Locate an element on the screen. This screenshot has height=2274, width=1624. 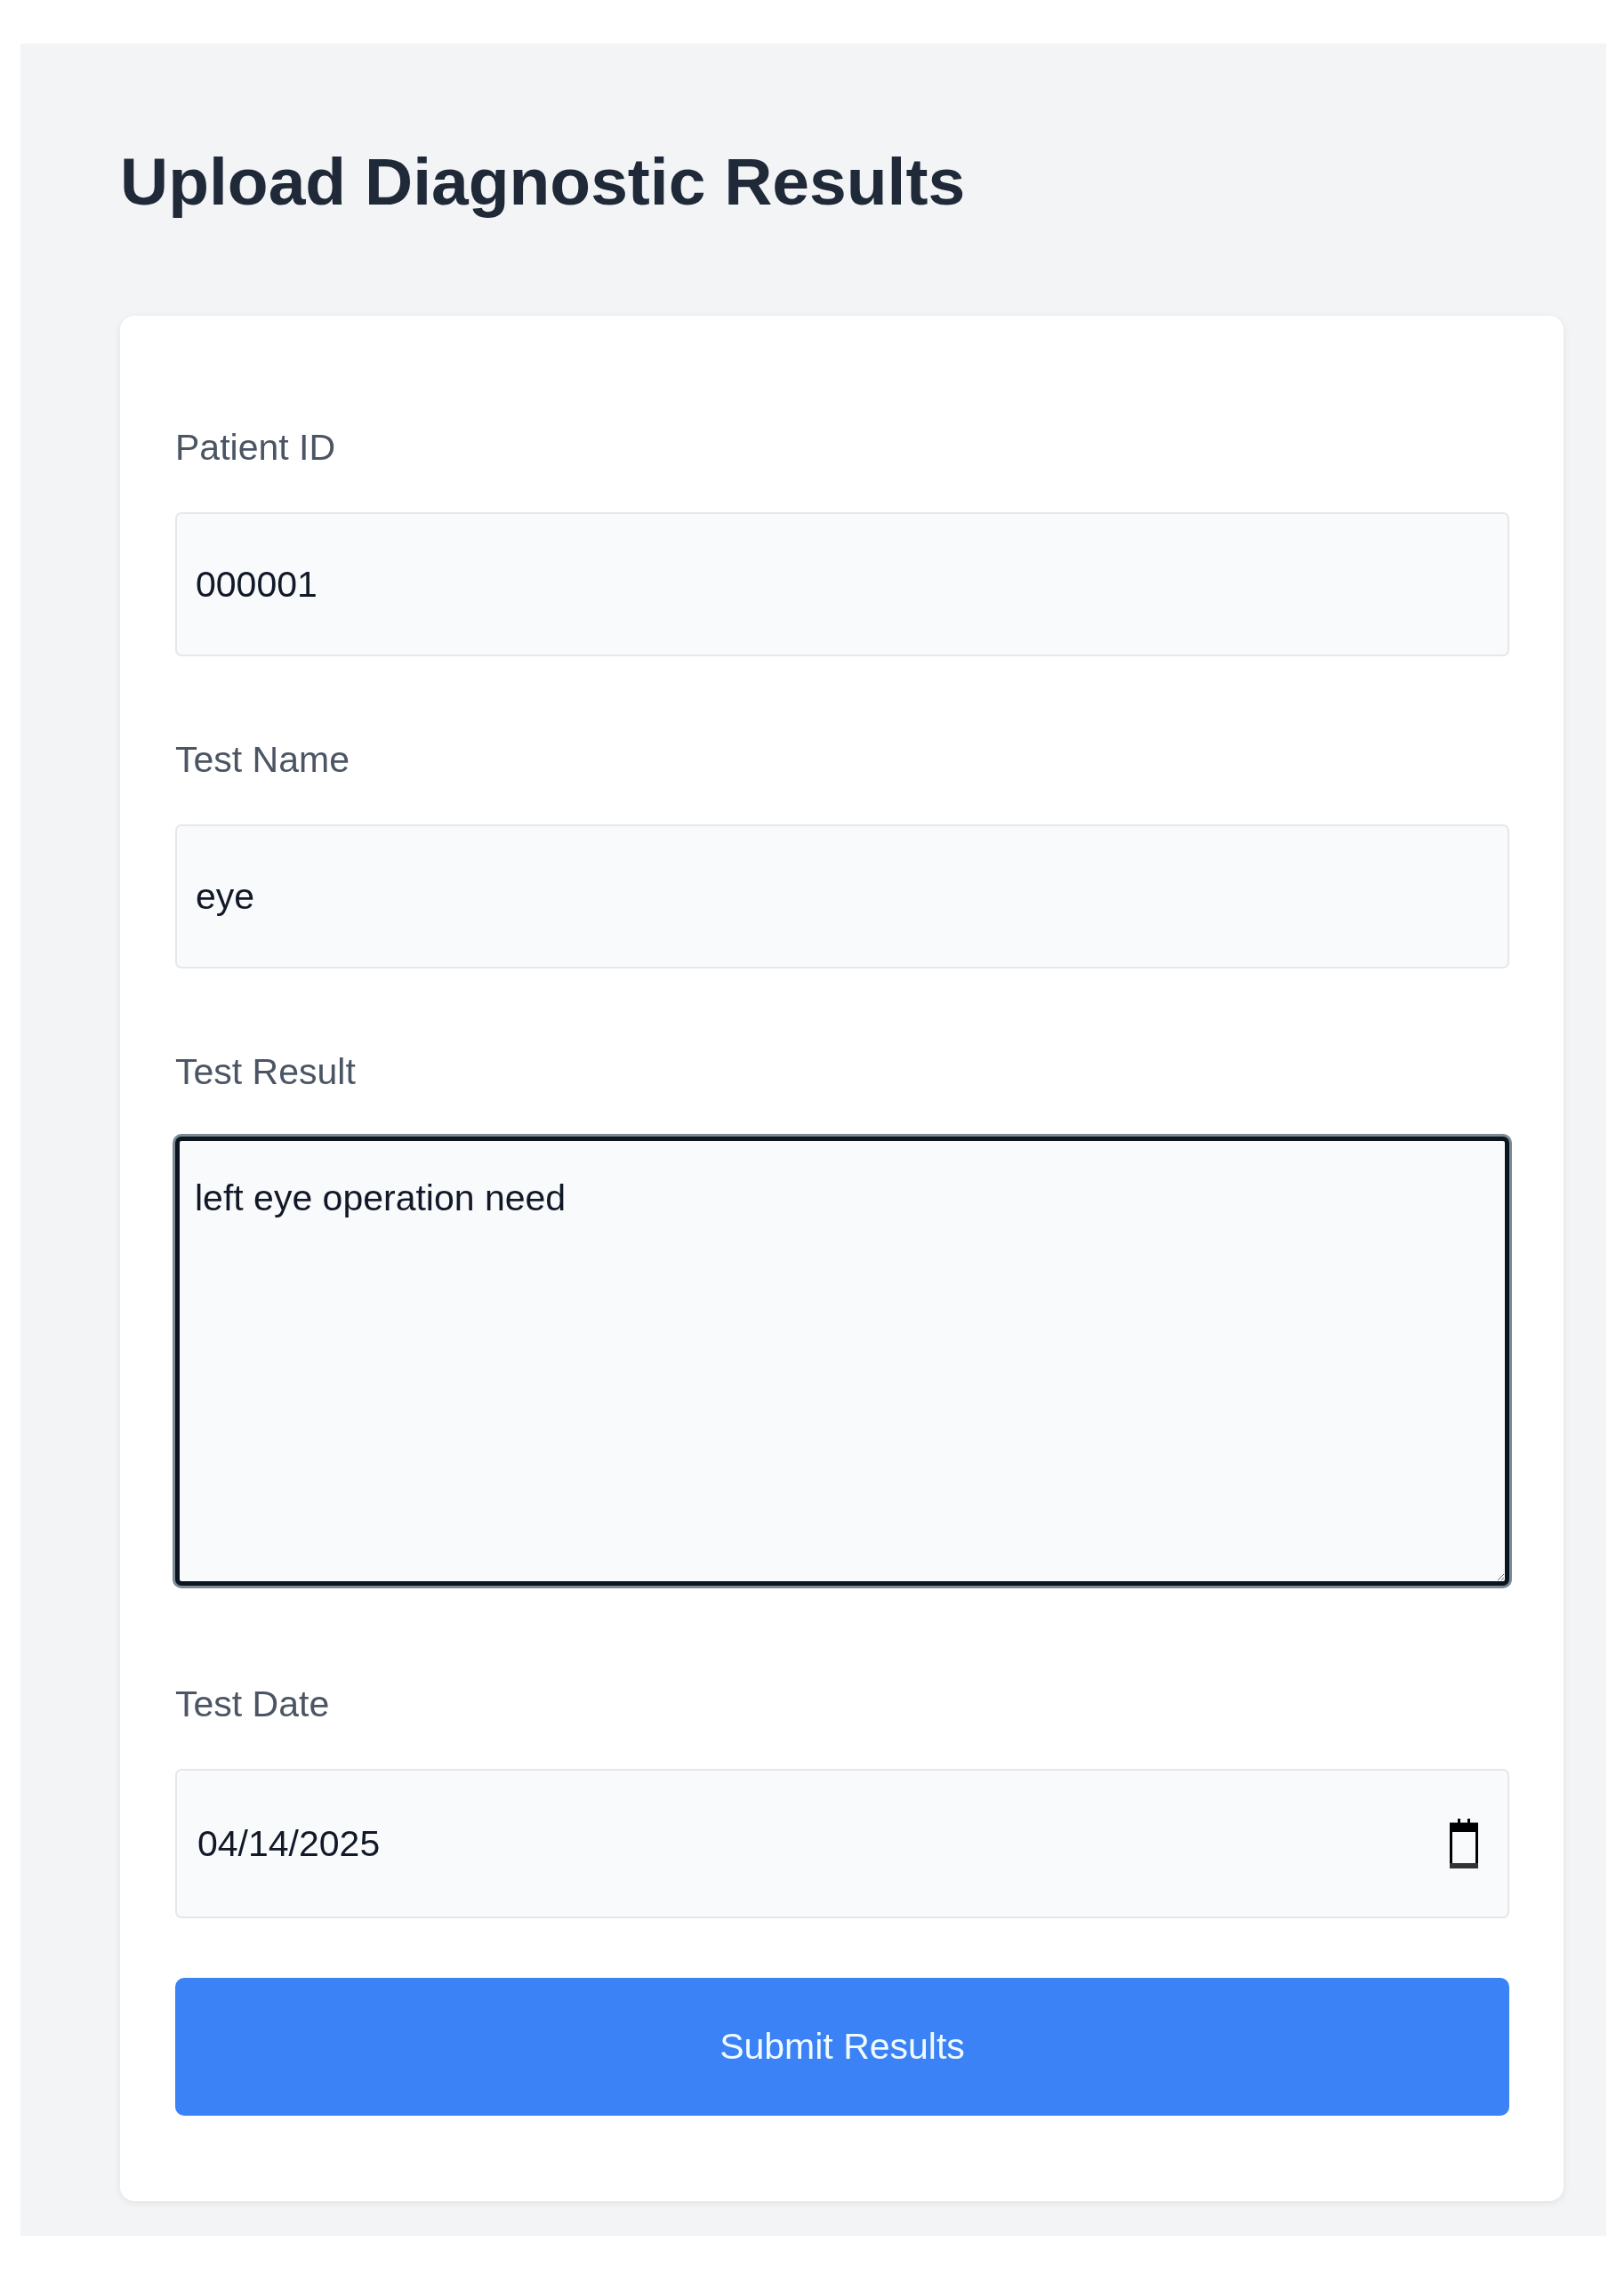
field-label: Test Result is located at coordinates (265, 1072).